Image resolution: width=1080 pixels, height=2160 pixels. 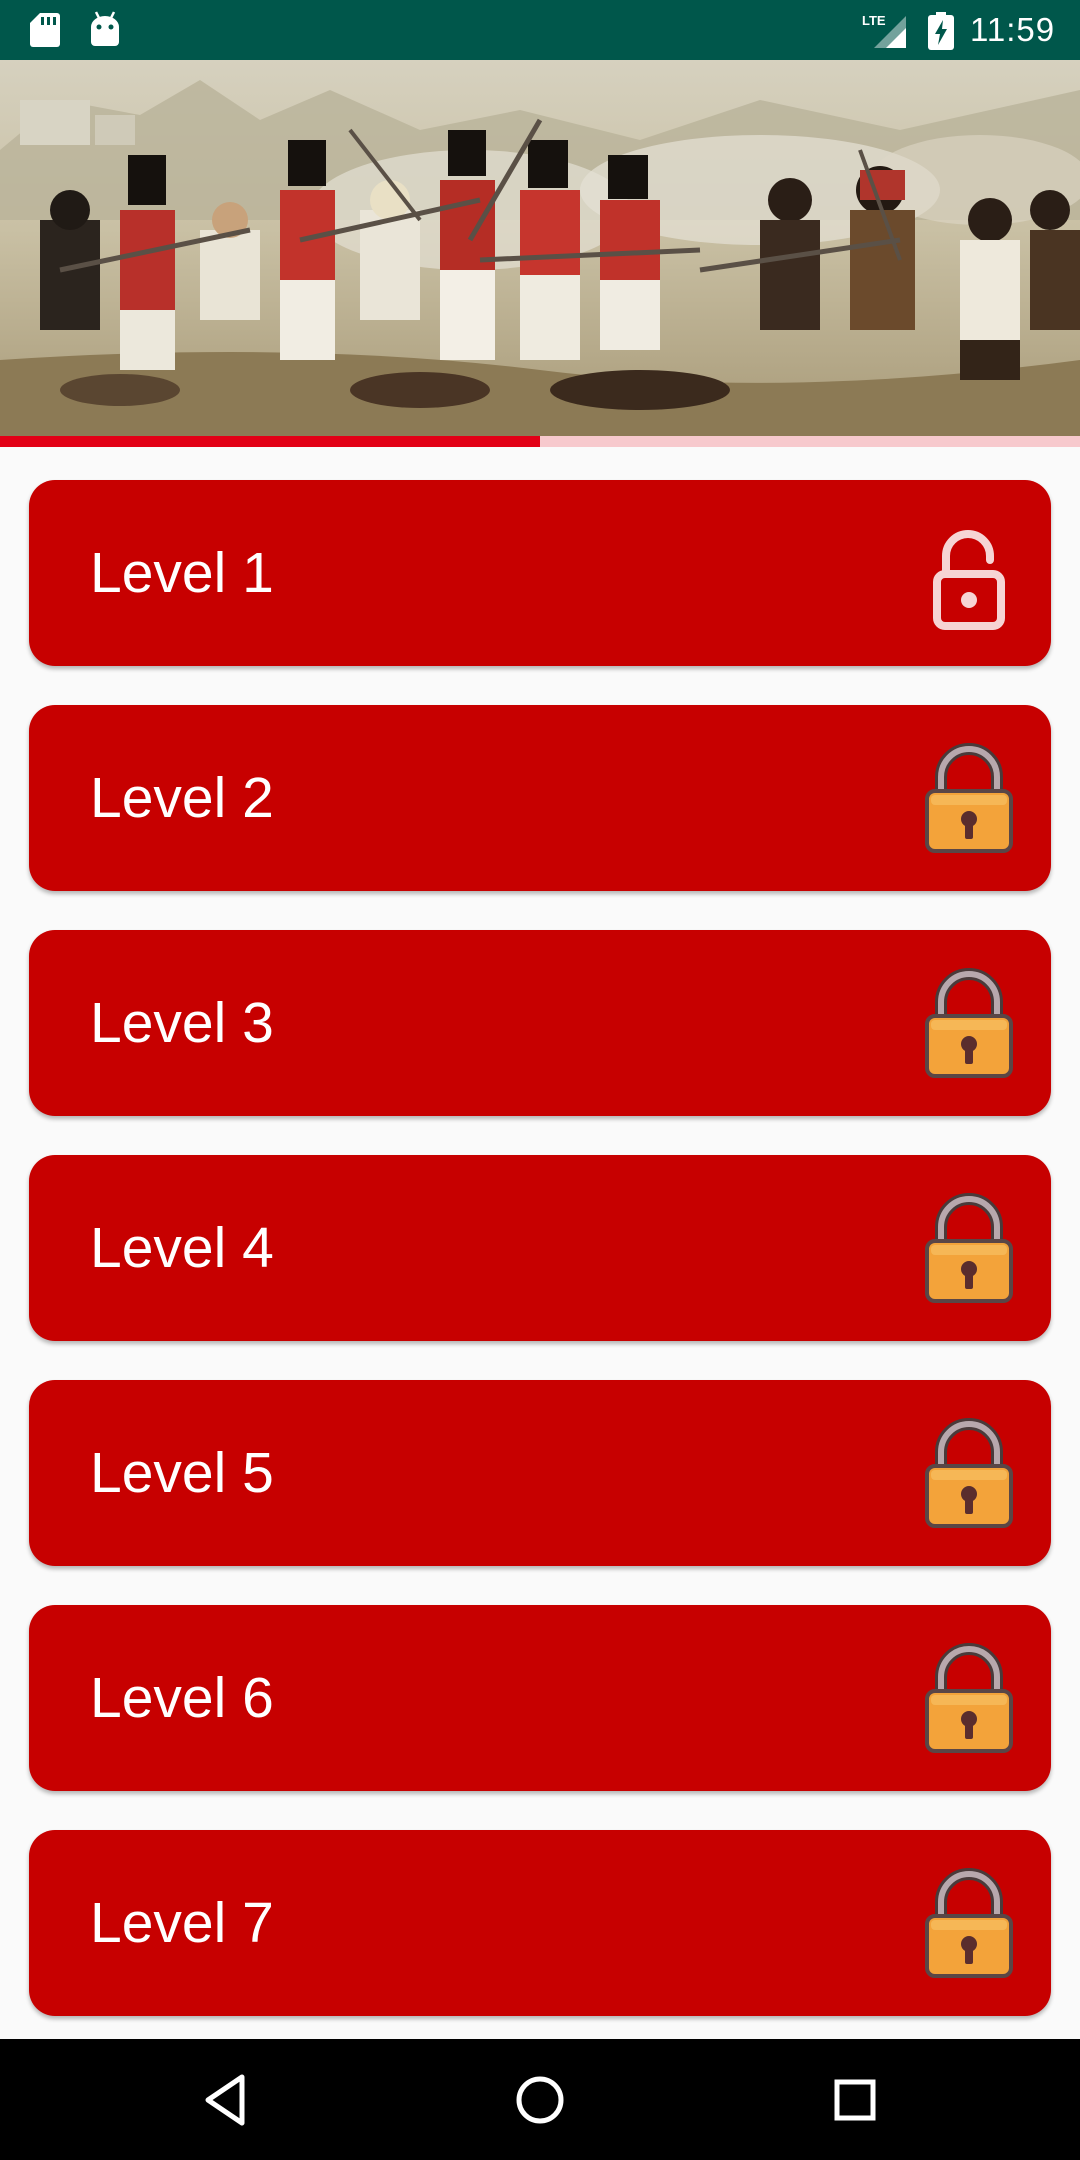 I want to click on level-progress-fill, so click(x=270, y=441).